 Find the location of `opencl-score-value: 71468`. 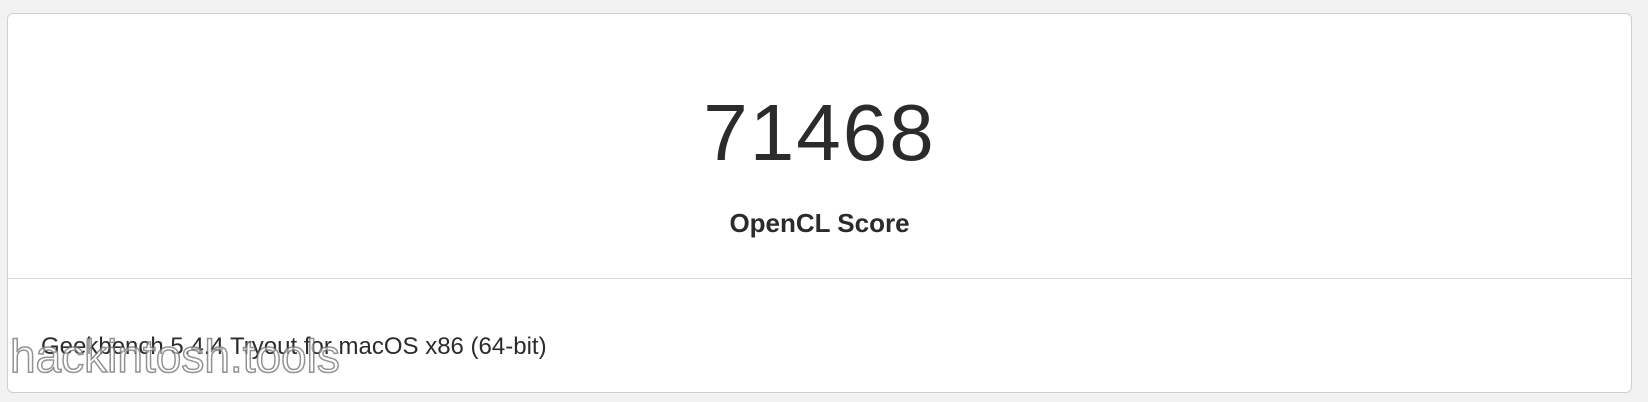

opencl-score-value: 71468 is located at coordinates (819, 132).